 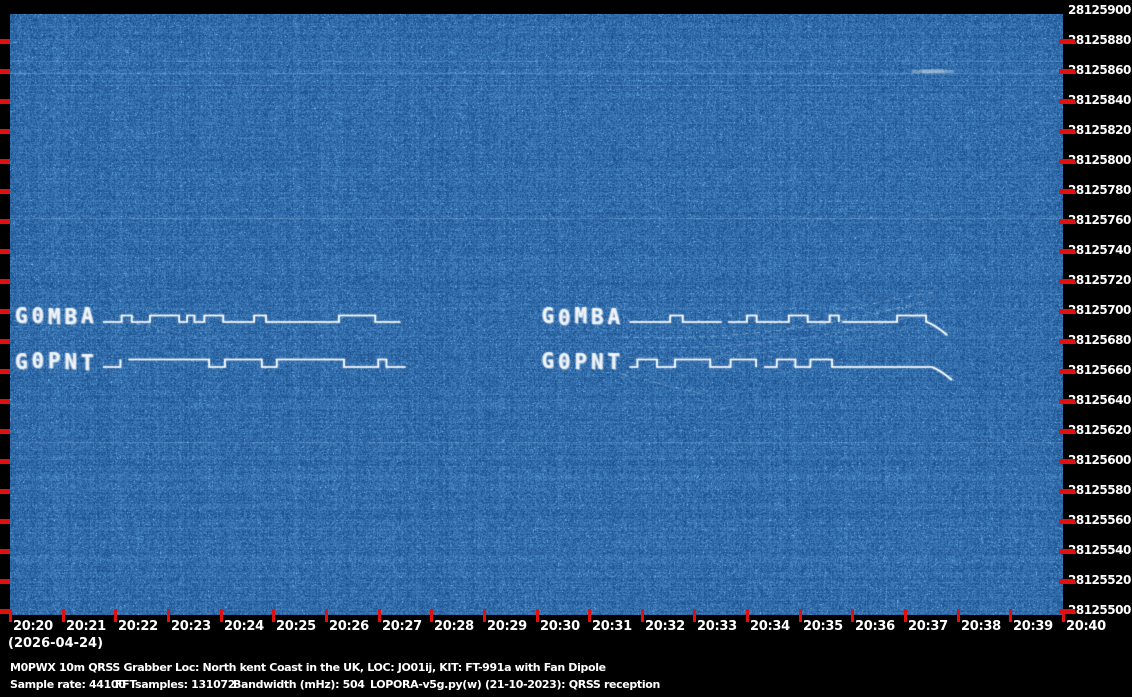 What do you see at coordinates (1099, 490) in the screenshot?
I see `freq-tick-label: 28125580` at bounding box center [1099, 490].